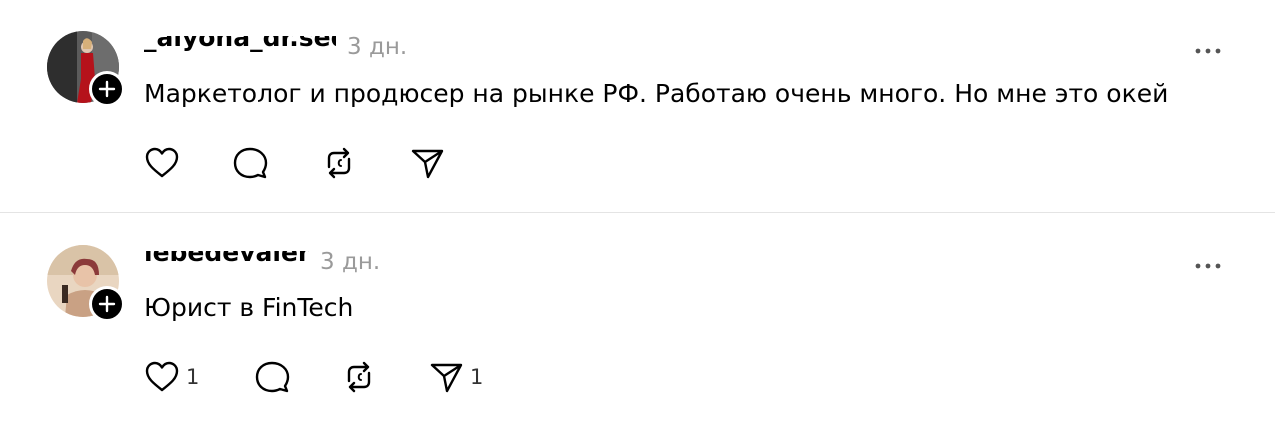 Image resolution: width=1275 pixels, height=426 pixels. I want to click on post-text: Юрист в FinTech, so click(249, 307).